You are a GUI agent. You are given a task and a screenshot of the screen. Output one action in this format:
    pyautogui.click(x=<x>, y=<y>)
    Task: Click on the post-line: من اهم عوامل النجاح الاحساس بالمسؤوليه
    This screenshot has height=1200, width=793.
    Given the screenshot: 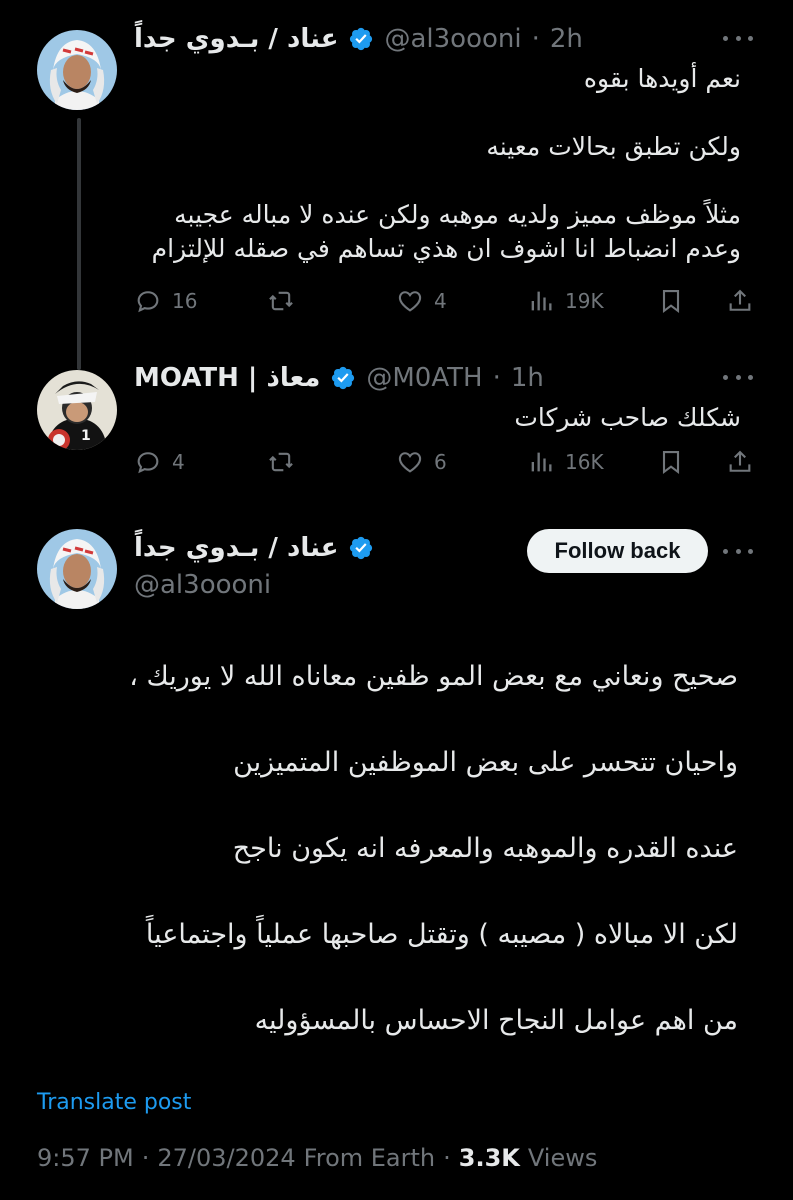 What is the action you would take?
    pyautogui.click(x=496, y=1020)
    